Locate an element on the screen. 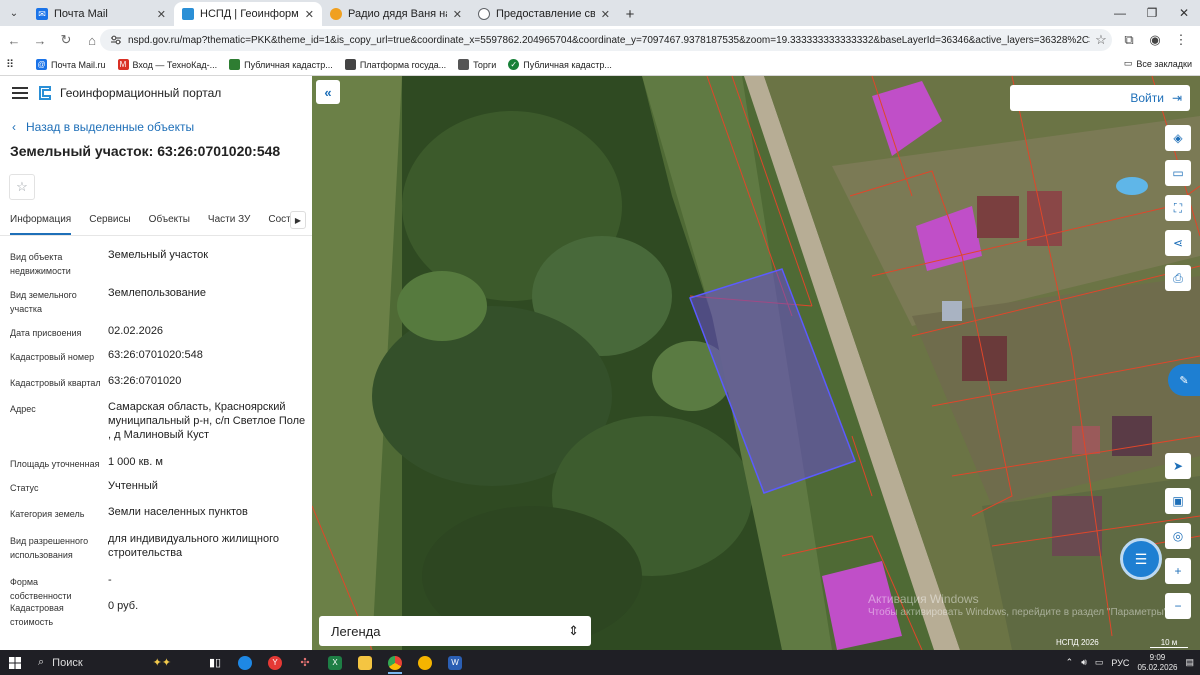 Image resolution: width=1200 pixels, height=675 pixels. property-label: Дата присвоения is located at coordinates (46, 333).